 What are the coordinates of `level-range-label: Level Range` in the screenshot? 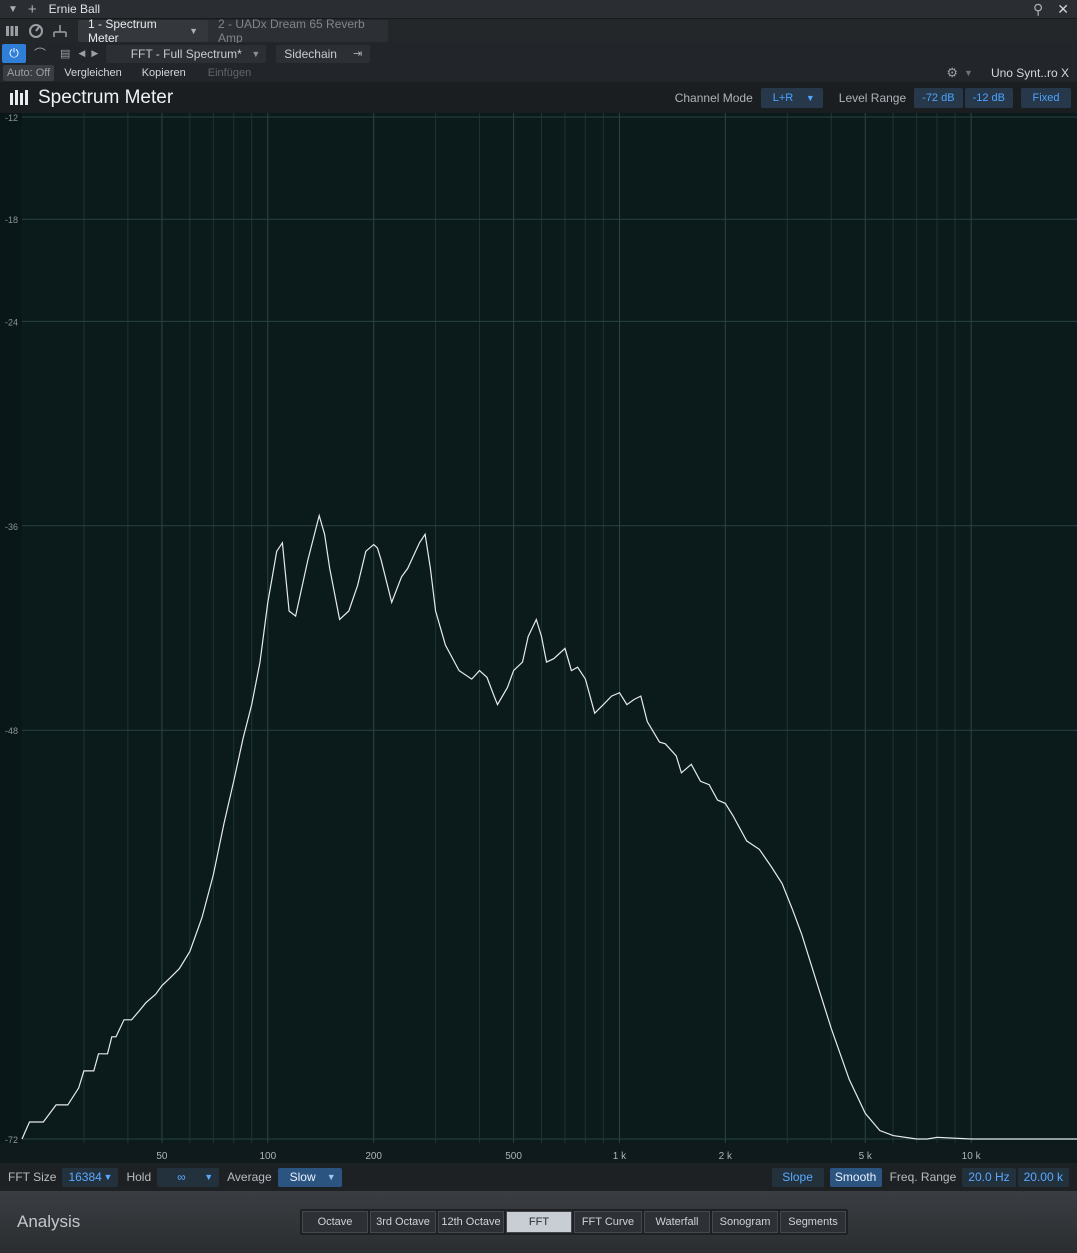 It's located at (872, 97).